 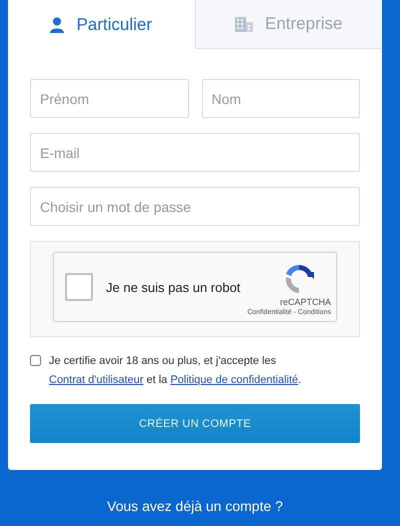 I want to click on brand-label: reCAPTCHA, so click(x=305, y=301).